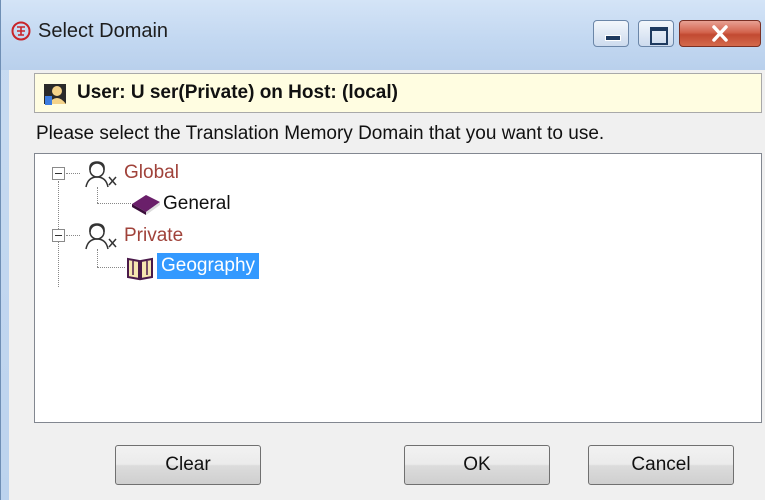 This screenshot has height=500, width=765. What do you see at coordinates (58, 173) in the screenshot?
I see `tree-expander-global` at bounding box center [58, 173].